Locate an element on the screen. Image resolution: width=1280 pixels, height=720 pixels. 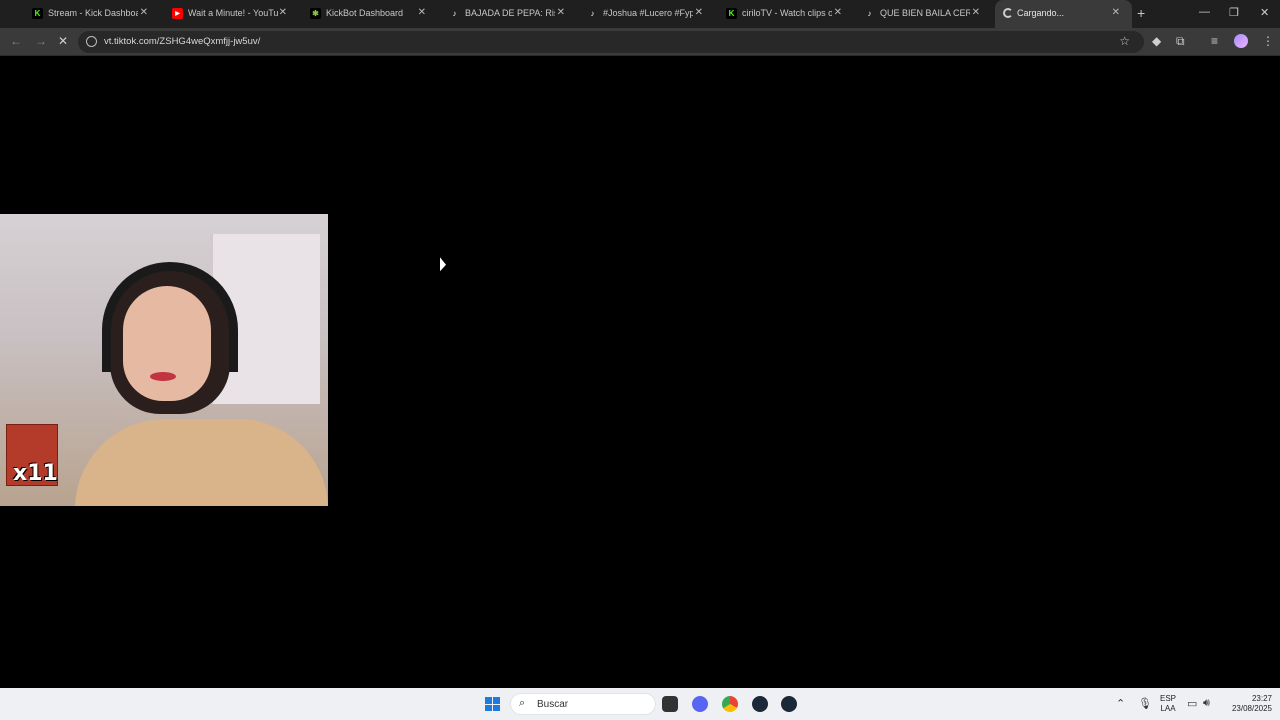
multiplier-text: x11 is located at coordinates (35, 473).